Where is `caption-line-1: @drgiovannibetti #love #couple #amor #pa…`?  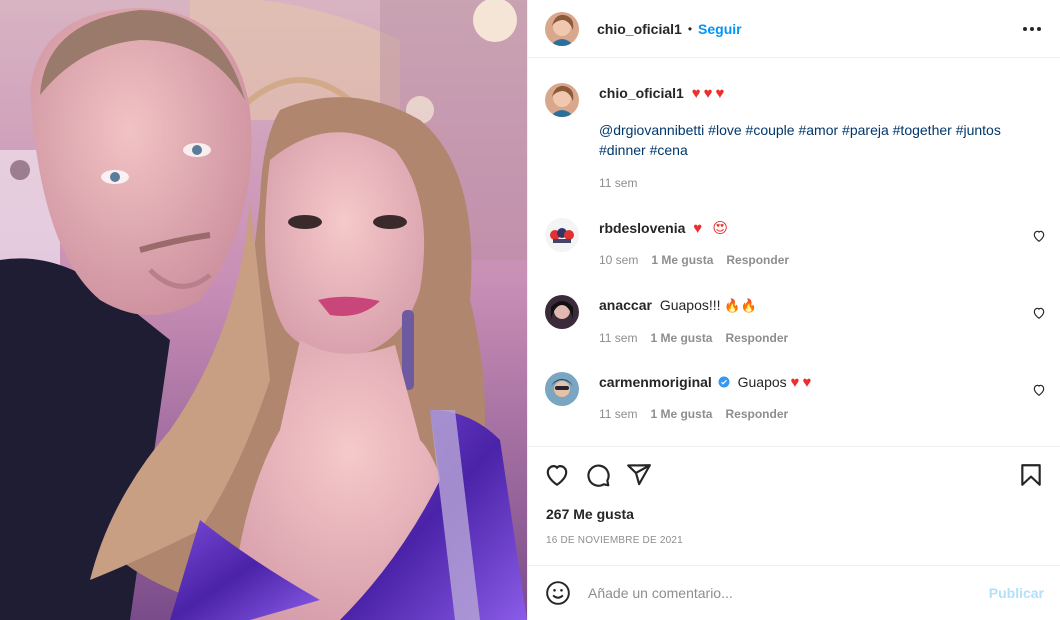
caption-line-1: @drgiovannibetti #love #couple #amor #pa… is located at coordinates (807, 130).